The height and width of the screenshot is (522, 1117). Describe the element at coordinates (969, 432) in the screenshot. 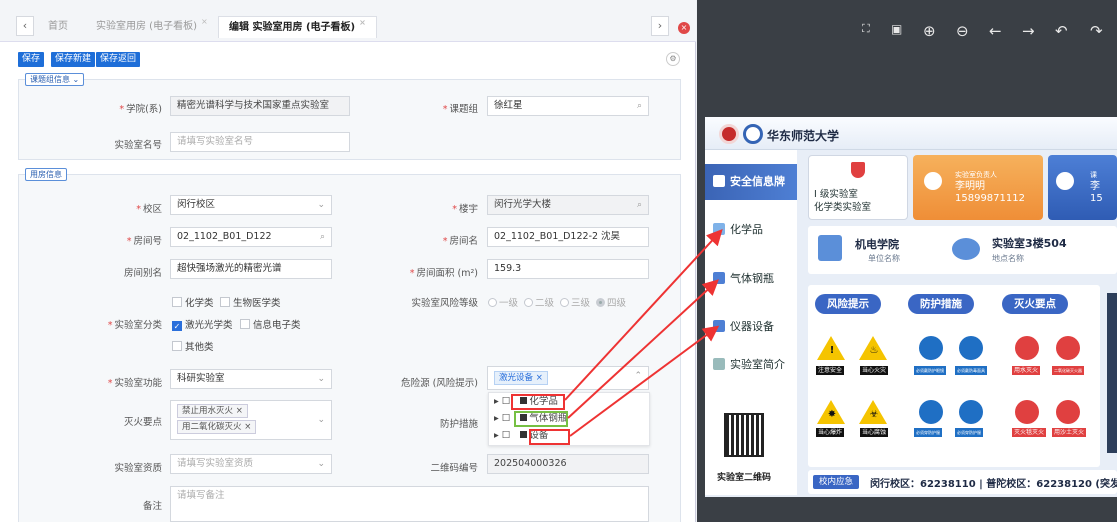

I see `sign-label: 必须穿防护服` at that location.